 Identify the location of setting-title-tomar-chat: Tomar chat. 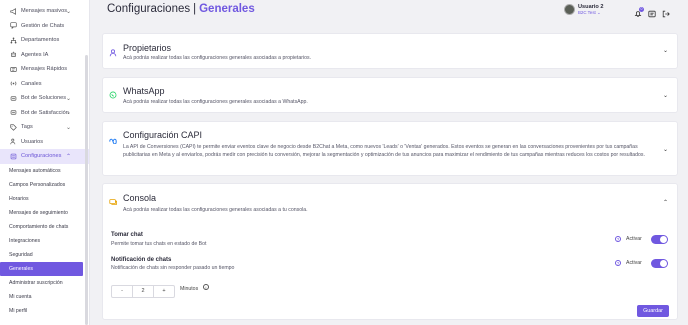
(127, 235).